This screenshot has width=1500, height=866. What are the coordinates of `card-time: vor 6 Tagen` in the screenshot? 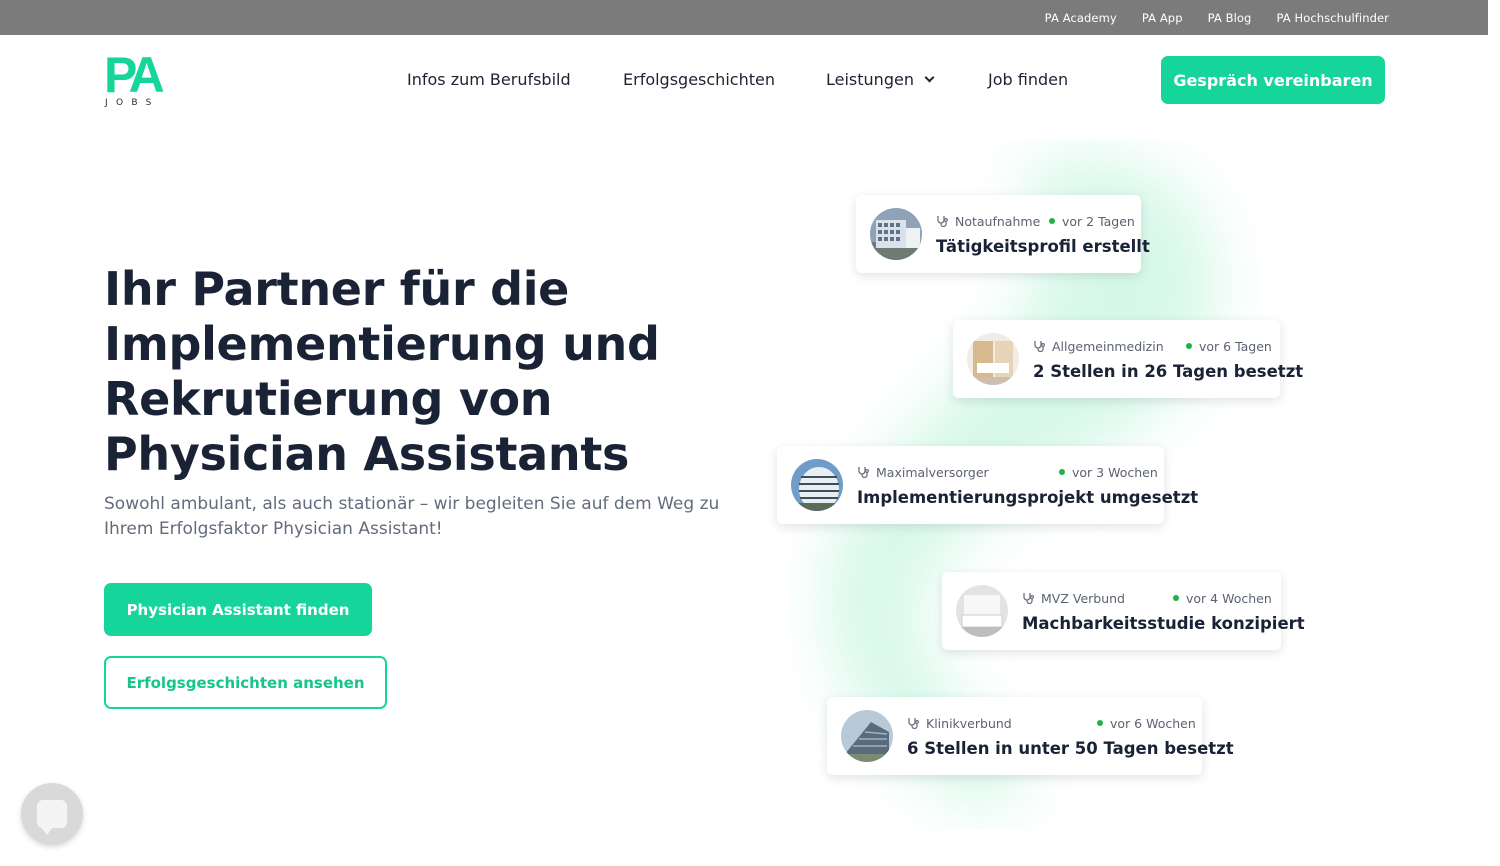 It's located at (1229, 346).